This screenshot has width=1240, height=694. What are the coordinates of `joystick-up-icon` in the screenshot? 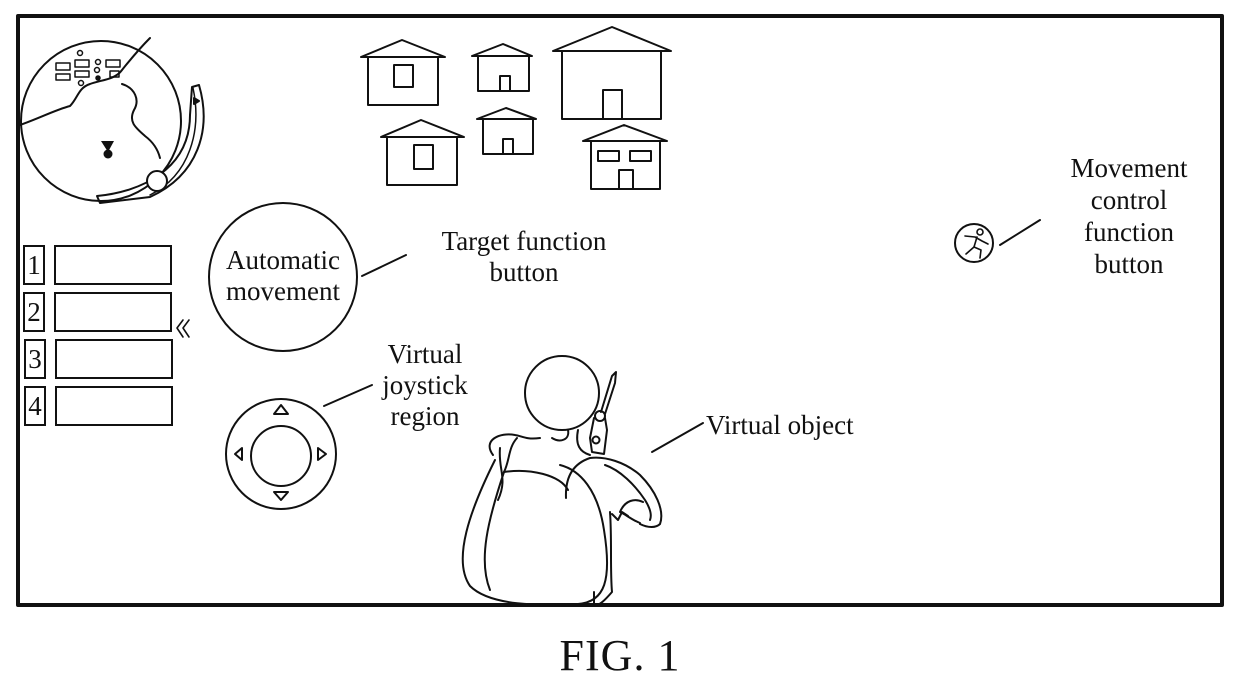 It's located at (281, 409).